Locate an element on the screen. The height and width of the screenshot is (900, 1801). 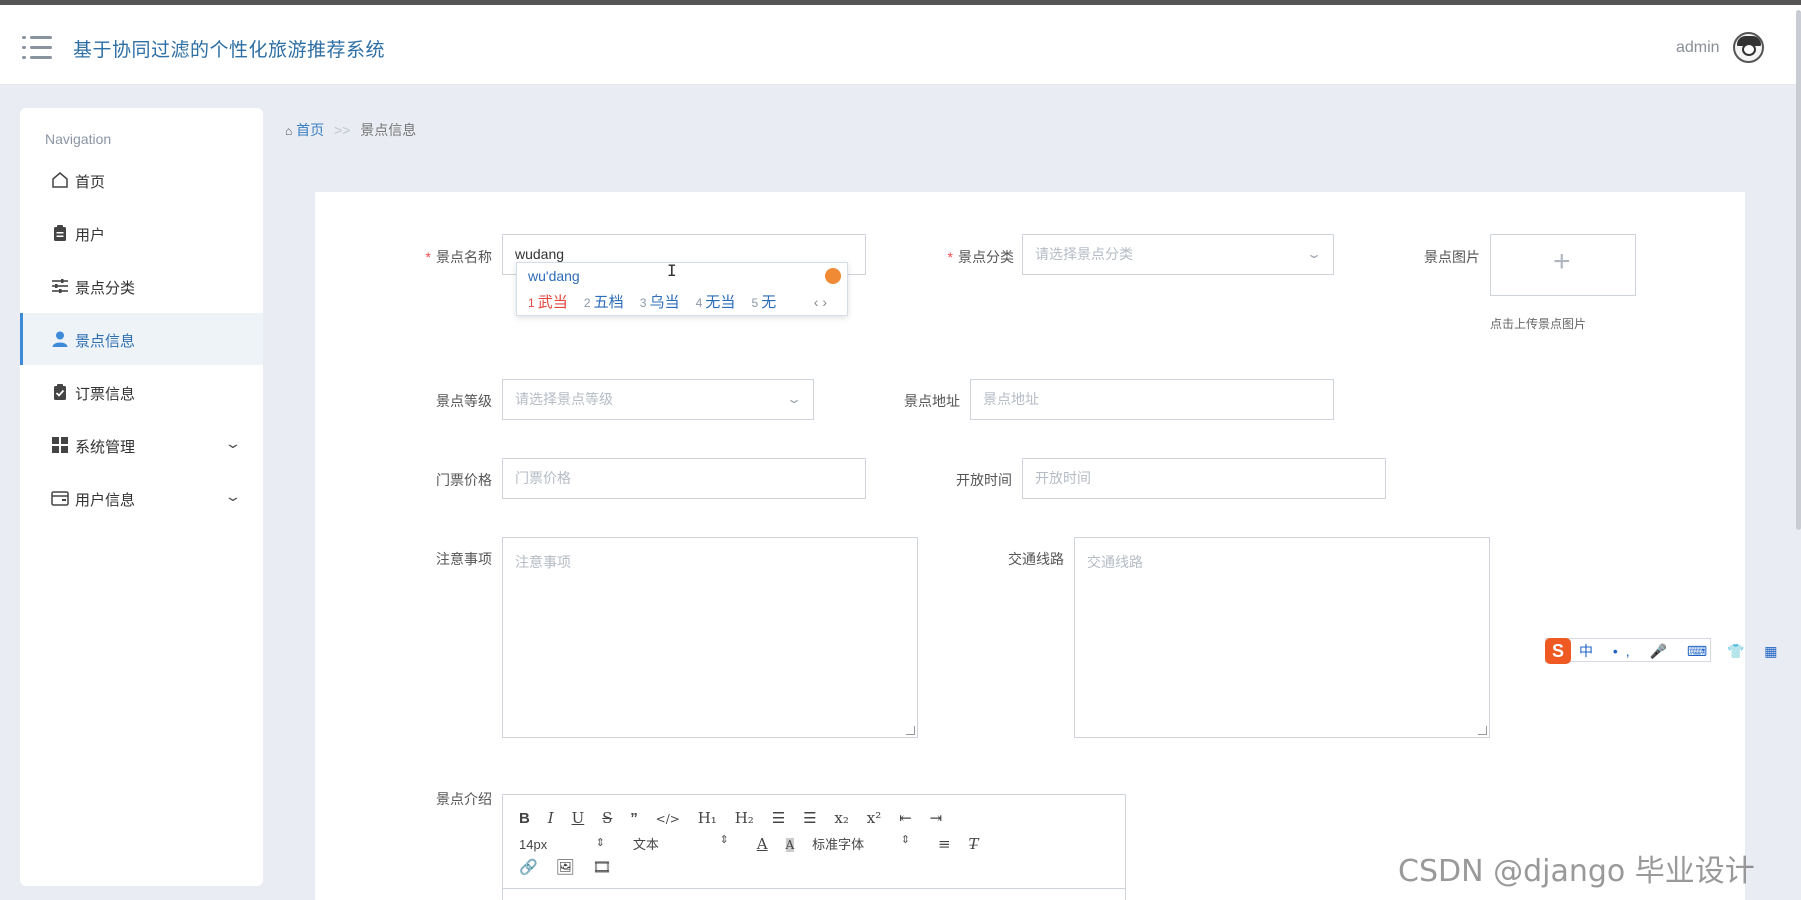
category-select: 请选择景点分类 ⌄ is located at coordinates (1178, 254).